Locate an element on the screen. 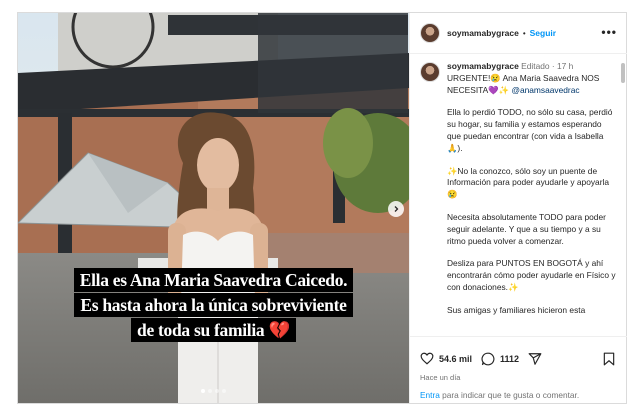 The image size is (640, 414). caption-header: soymamabygrace Editado · 17 h is located at coordinates (532, 67).